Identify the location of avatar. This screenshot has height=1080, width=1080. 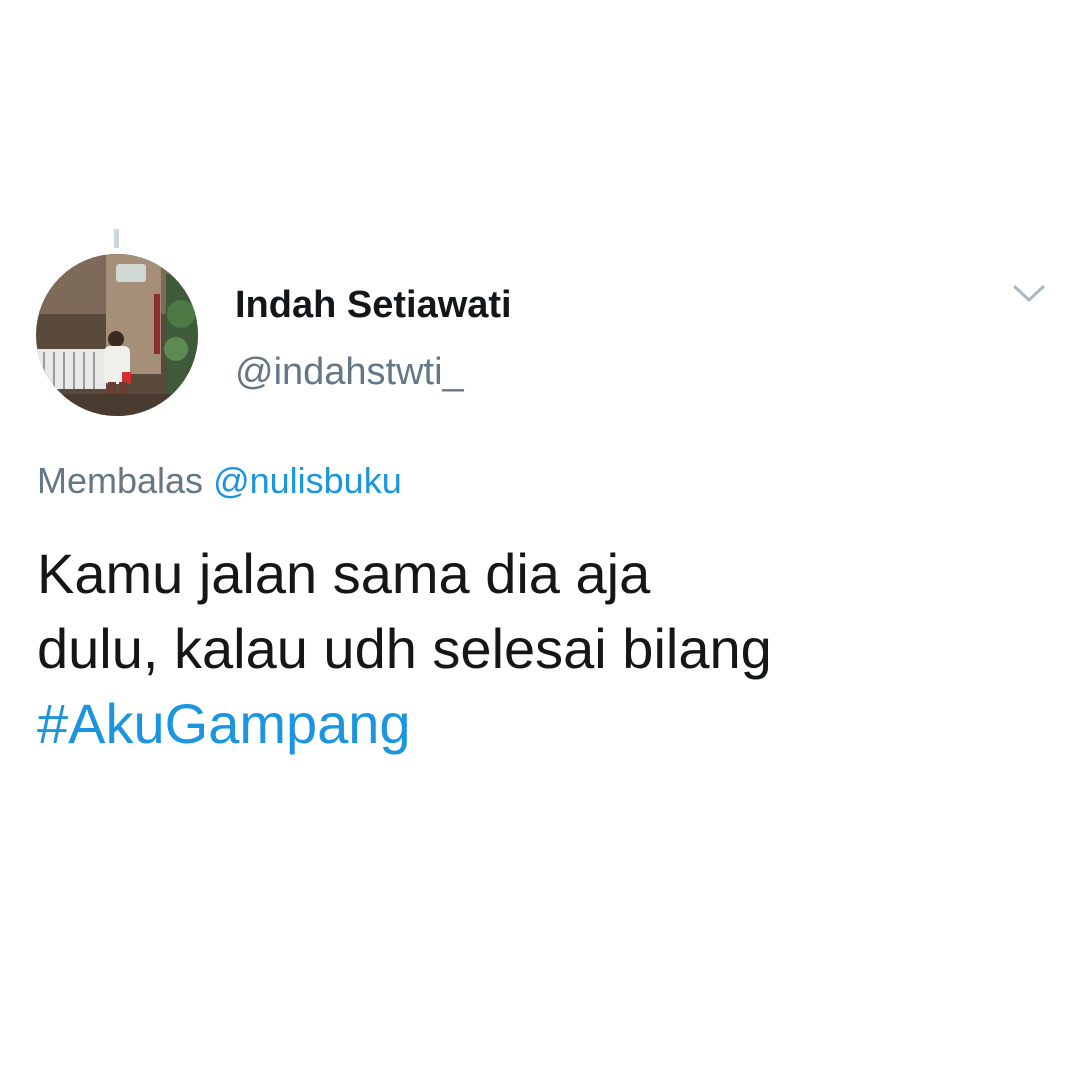
(117, 335).